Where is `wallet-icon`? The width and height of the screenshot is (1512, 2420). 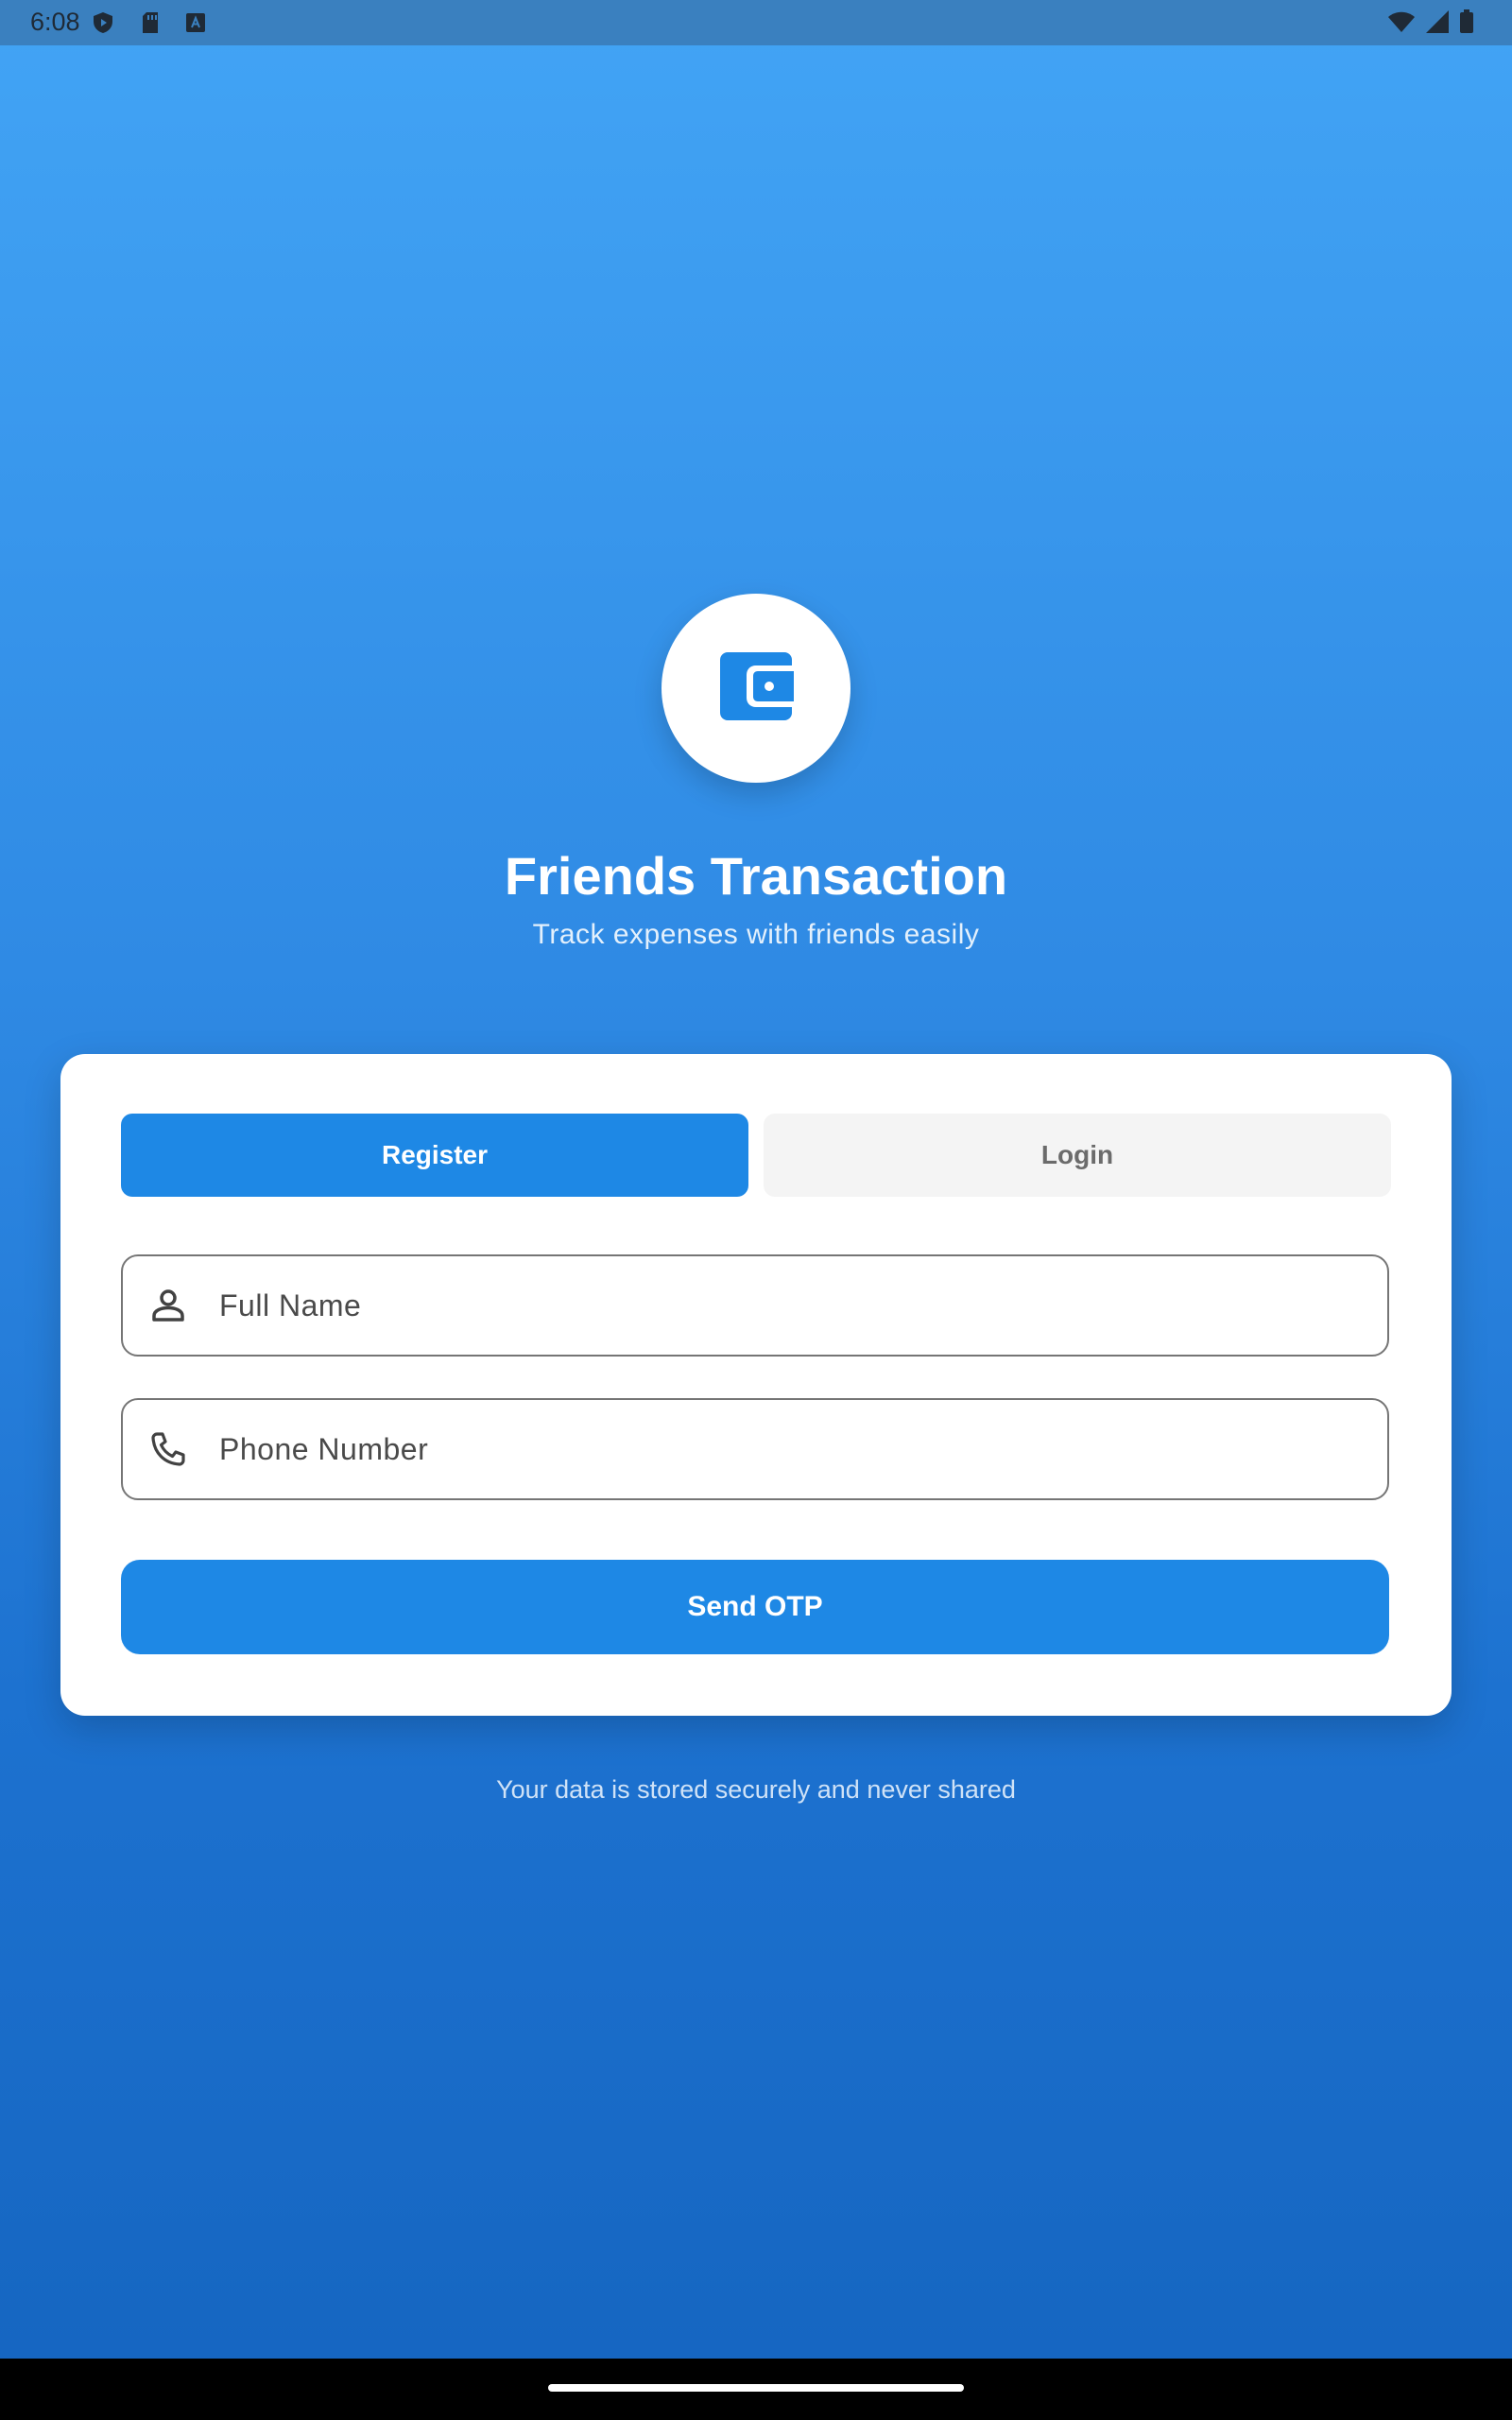
wallet-icon is located at coordinates (756, 689).